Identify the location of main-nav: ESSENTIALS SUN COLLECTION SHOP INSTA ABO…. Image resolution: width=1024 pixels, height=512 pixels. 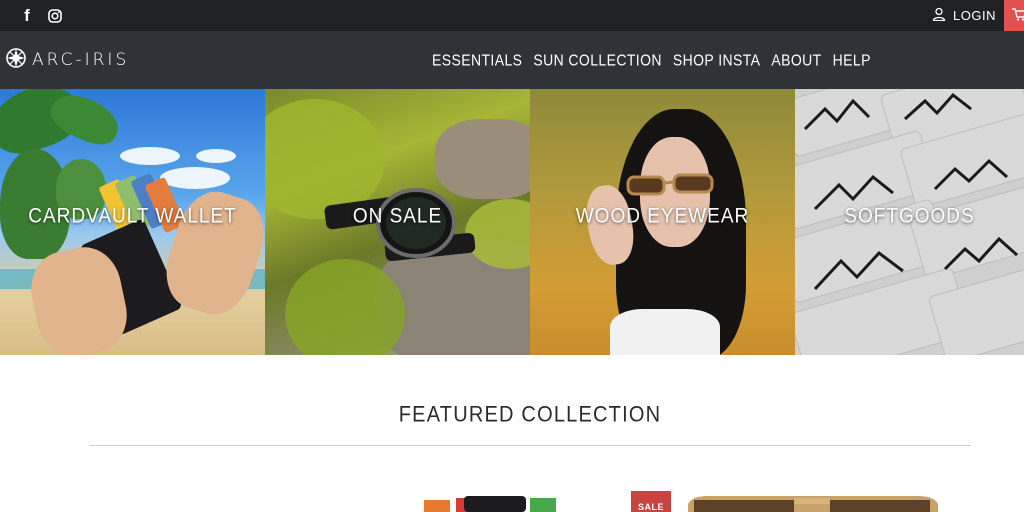
(651, 60).